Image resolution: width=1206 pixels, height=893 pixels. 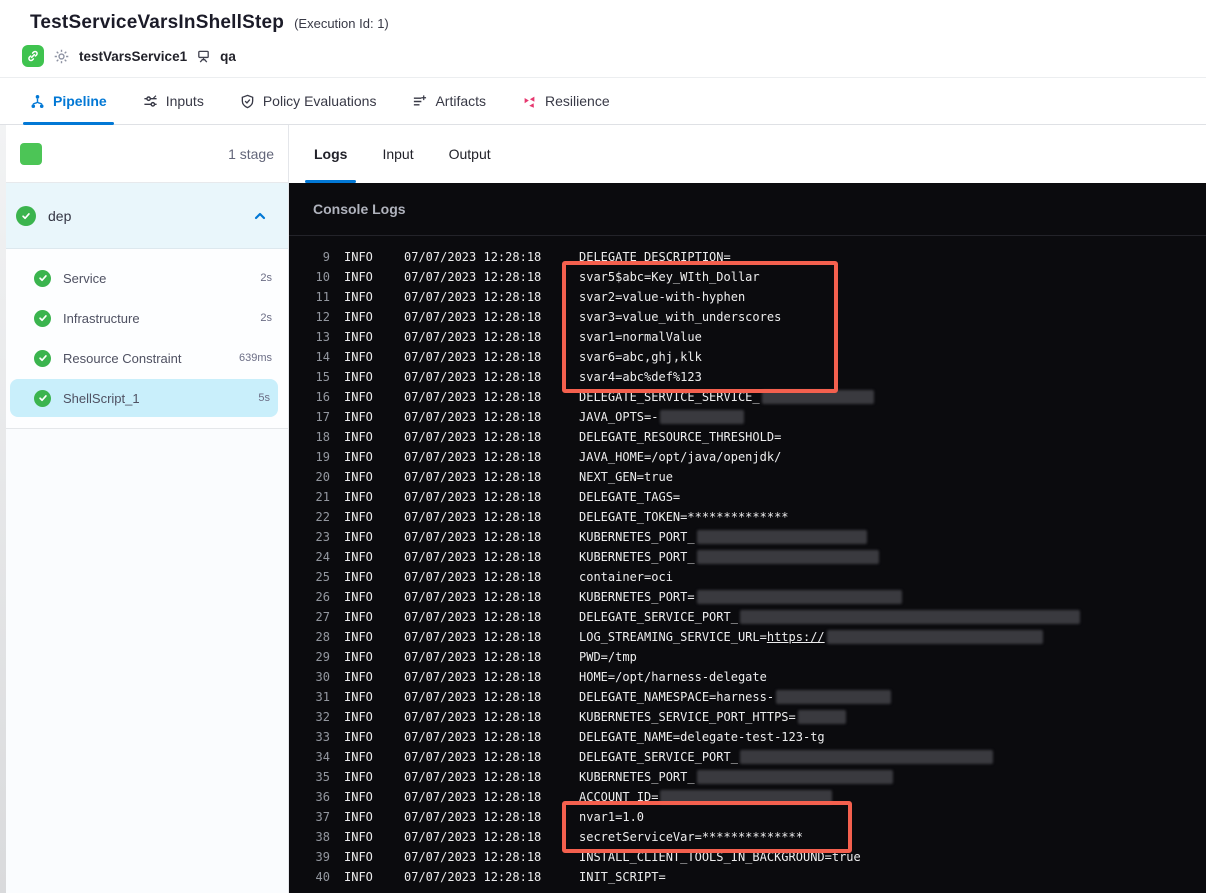 What do you see at coordinates (322, 777) in the screenshot?
I see `log-line-number: 35` at bounding box center [322, 777].